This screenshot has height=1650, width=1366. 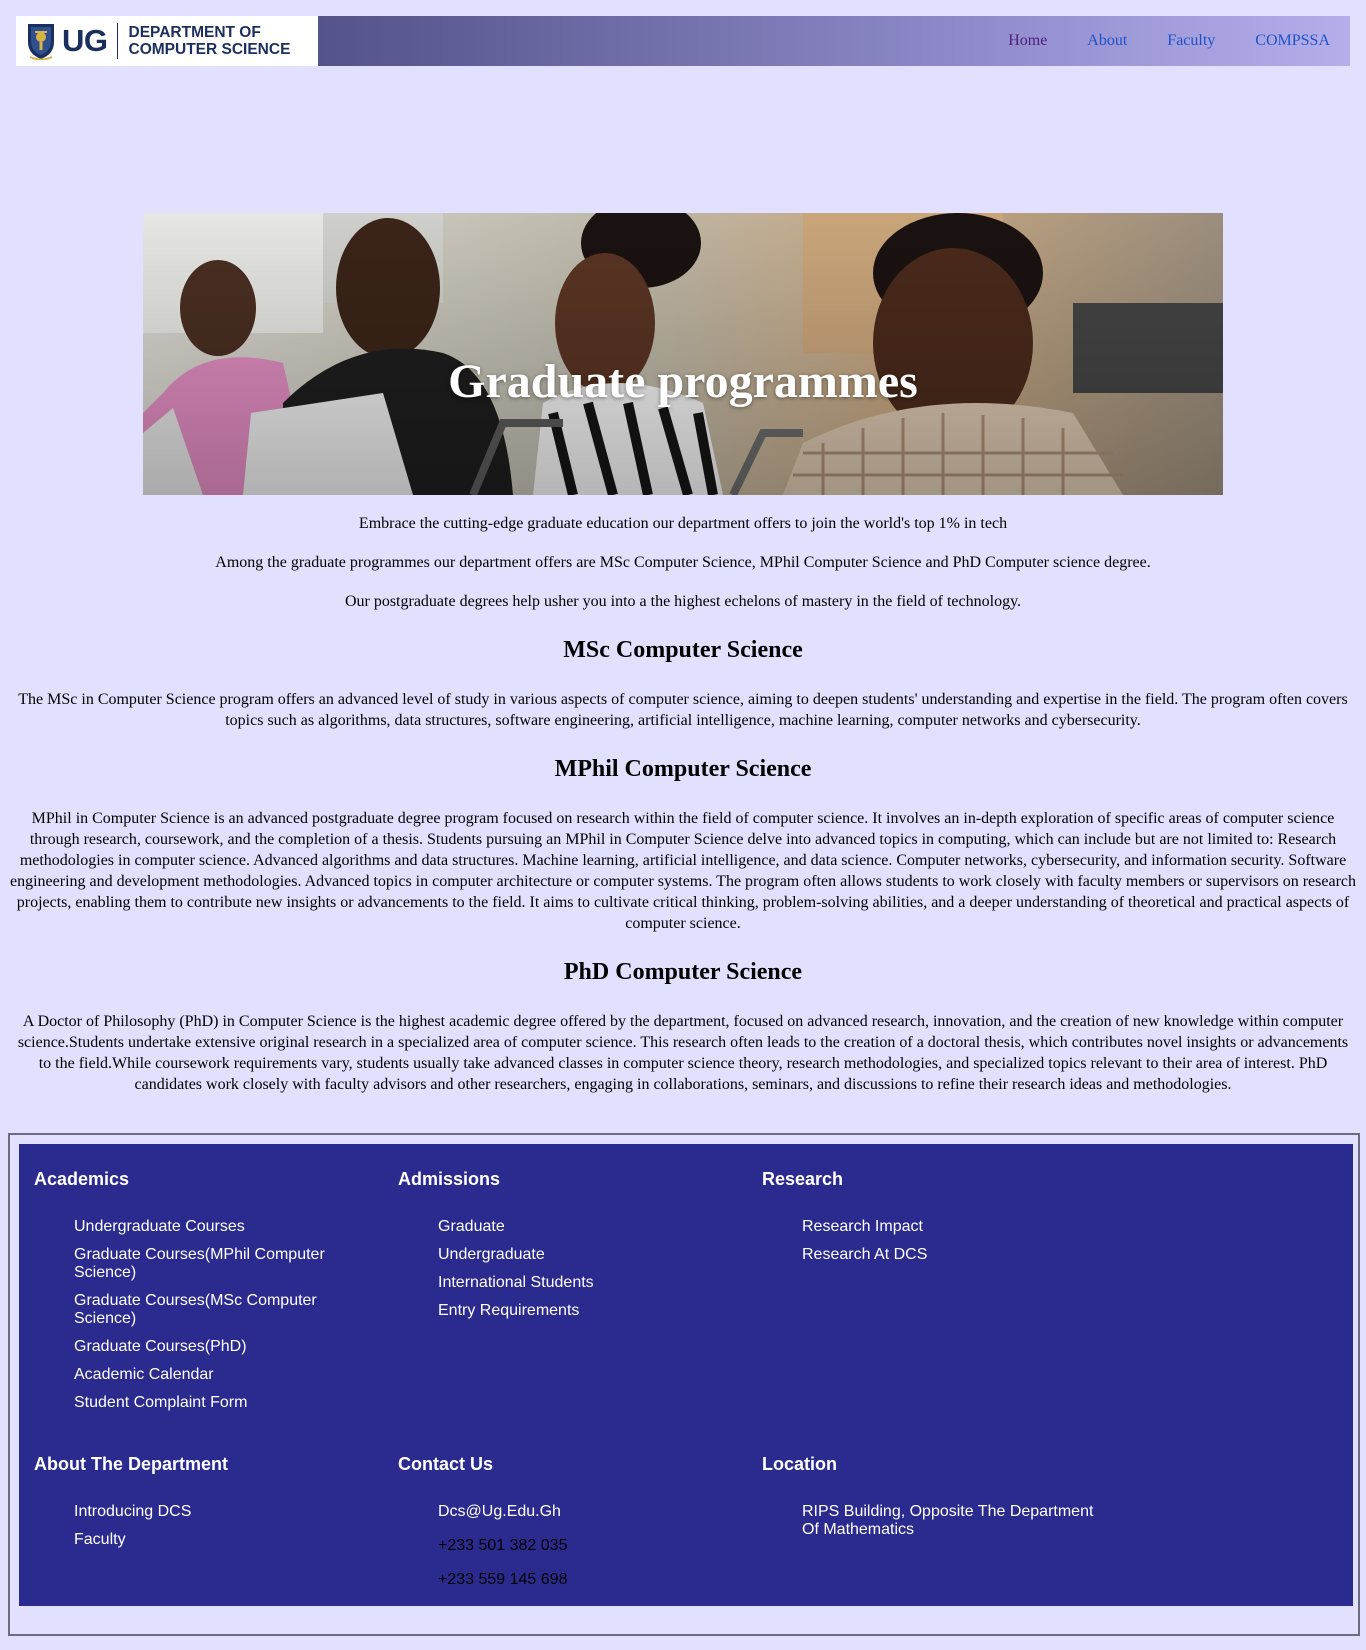 I want to click on footer-link-mphil-courses: Graduate Courses(MPhil Computer Science), so click(x=199, y=1263).